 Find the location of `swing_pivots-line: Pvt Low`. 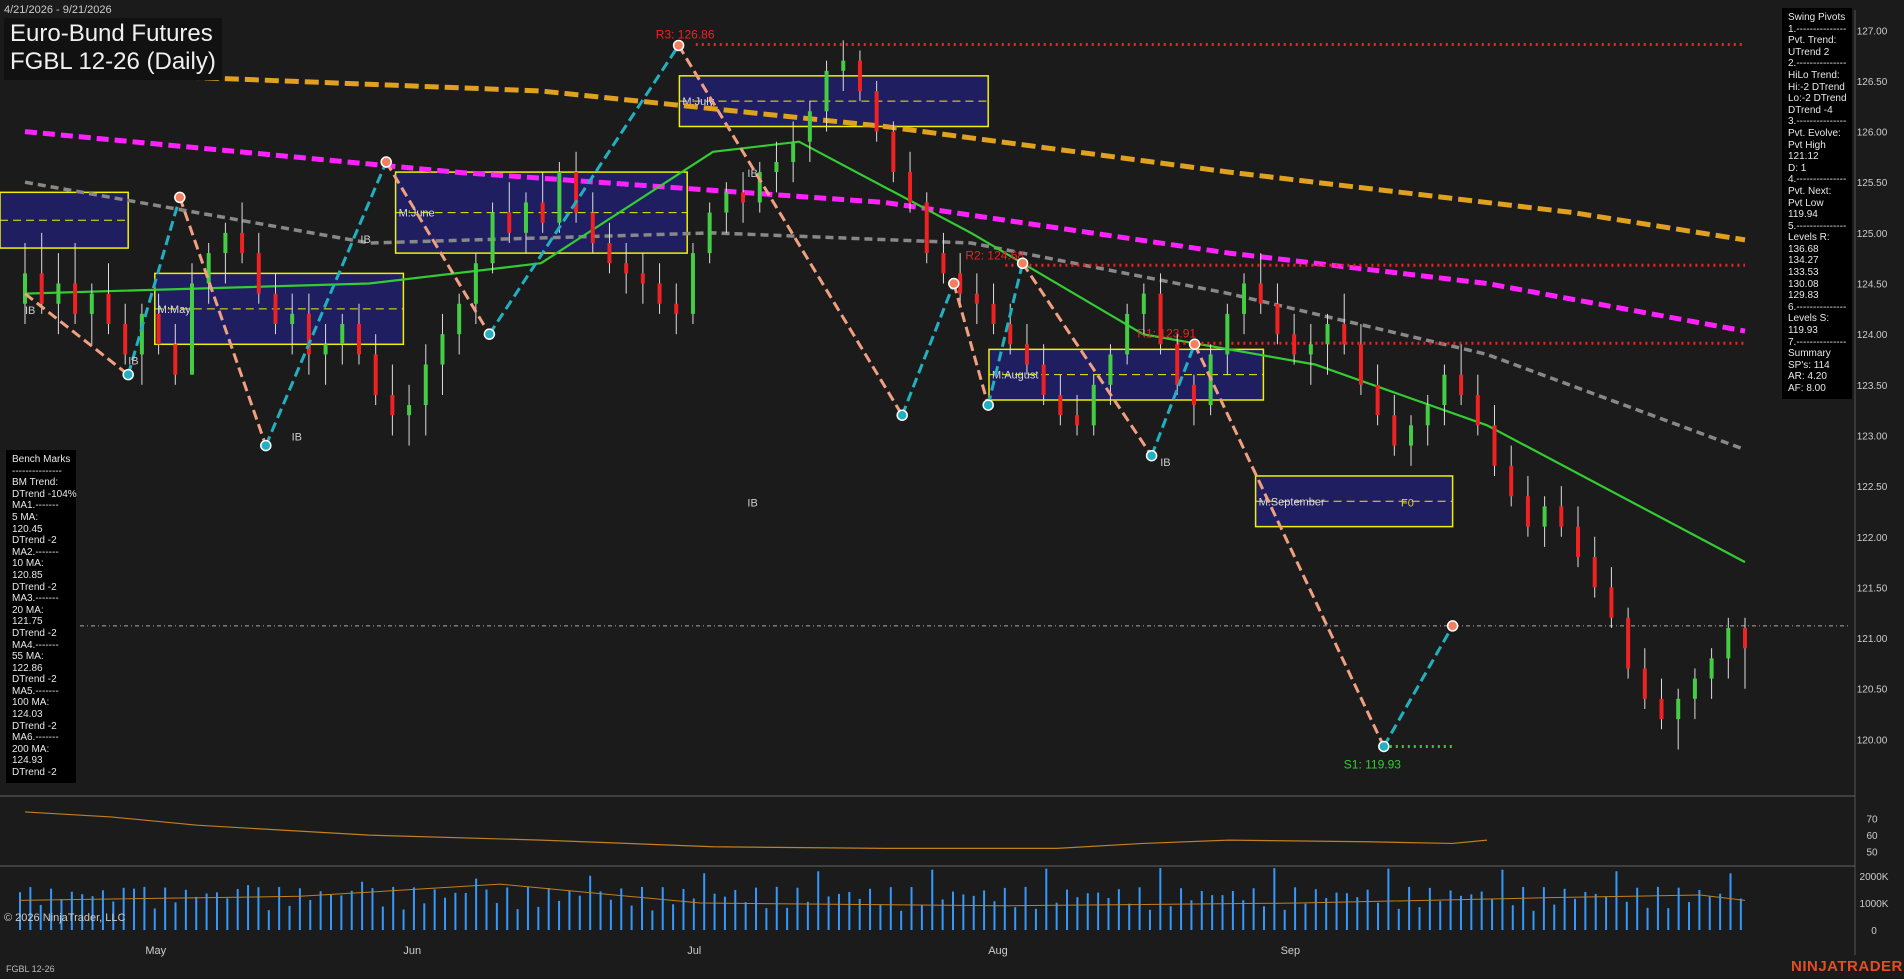

swing_pivots-line: Pvt Low is located at coordinates (1806, 203).